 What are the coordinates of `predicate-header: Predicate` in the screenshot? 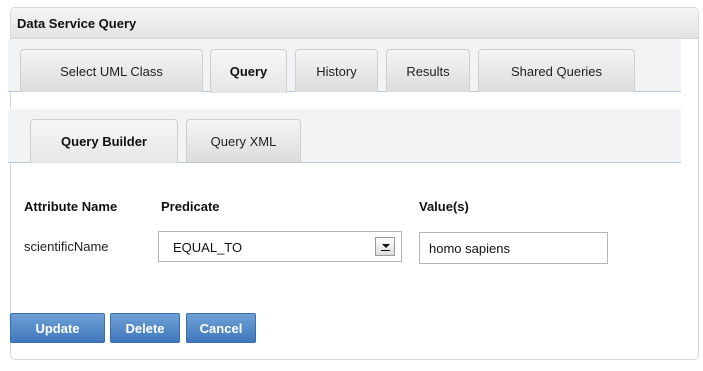 It's located at (190, 206).